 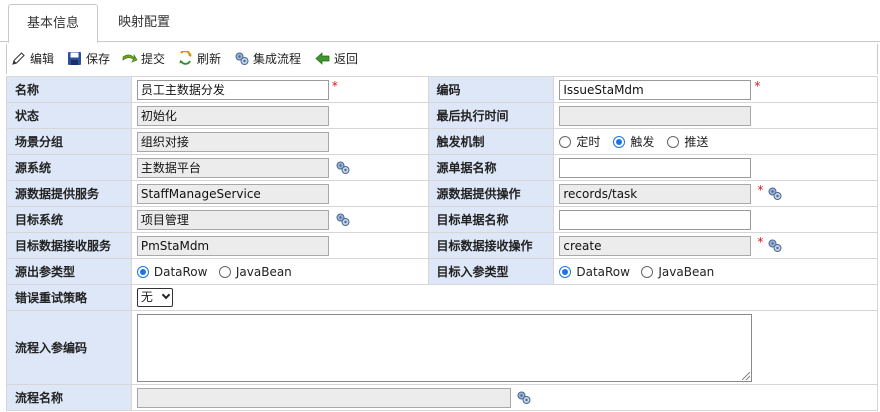 What do you see at coordinates (185, 58) in the screenshot?
I see `refresh-icon` at bounding box center [185, 58].